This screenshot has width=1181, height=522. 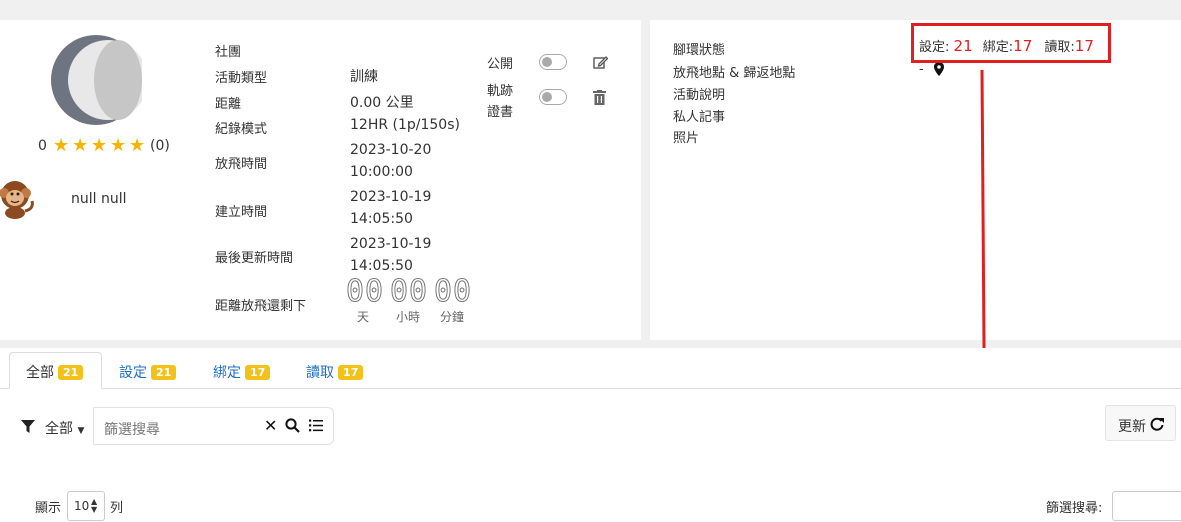 What do you see at coordinates (1059, 47) in the screenshot?
I see `reading-label: 讀取:` at bounding box center [1059, 47].